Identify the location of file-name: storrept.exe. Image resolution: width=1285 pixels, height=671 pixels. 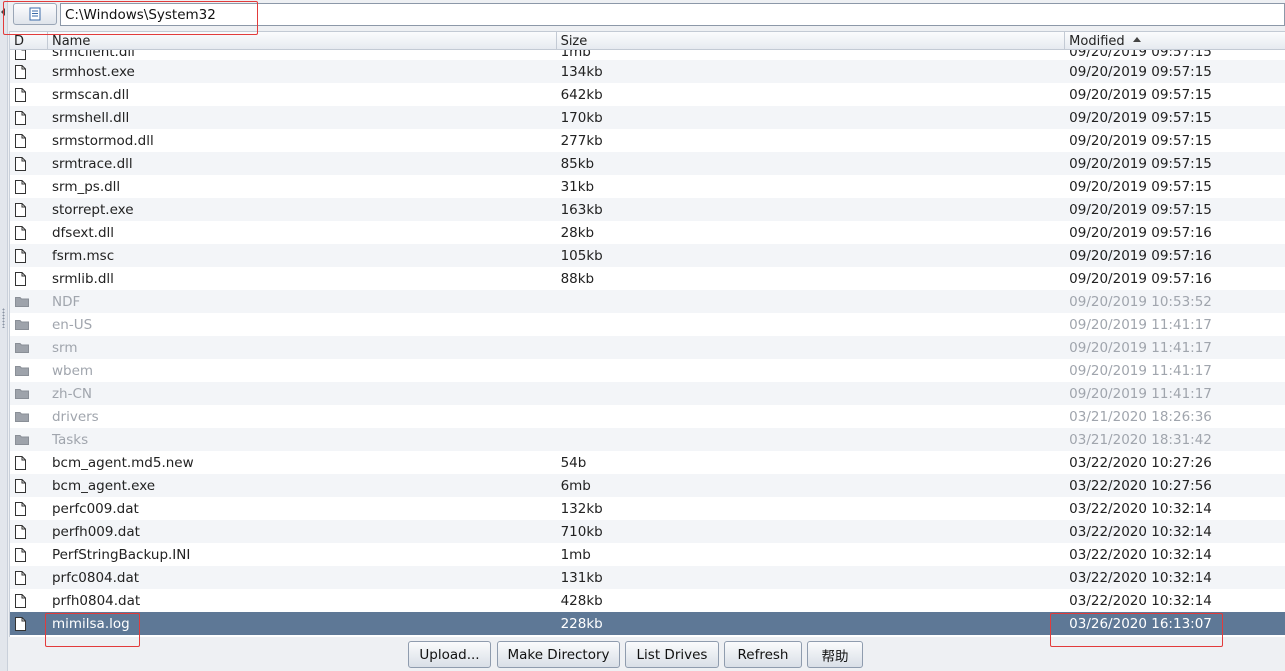
(302, 210).